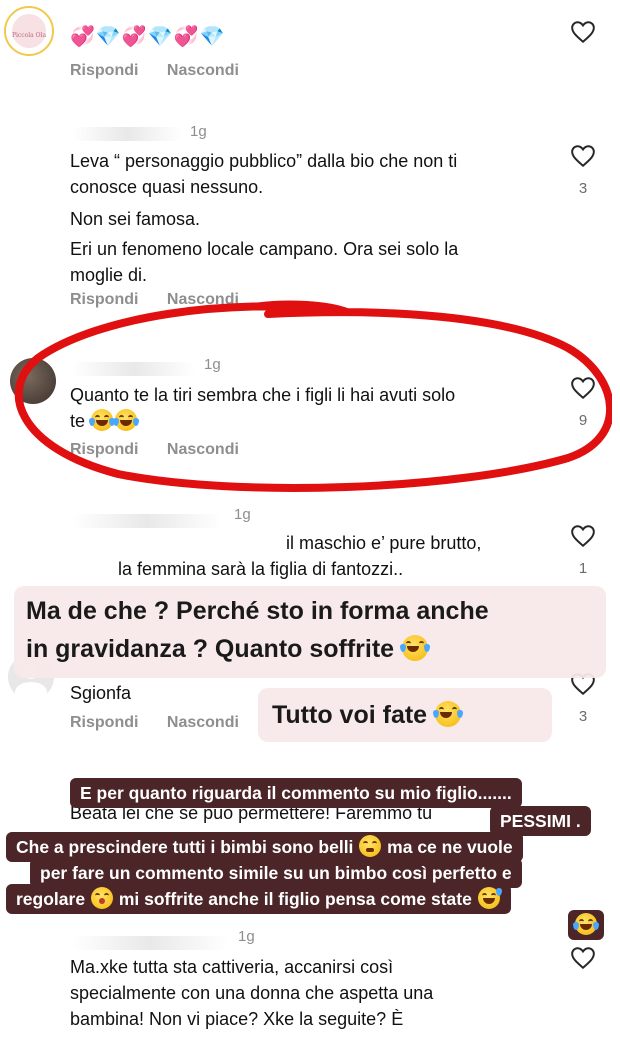  I want to click on comment-line: la femmina sarà la figlia di fantozzi.., so click(261, 569).